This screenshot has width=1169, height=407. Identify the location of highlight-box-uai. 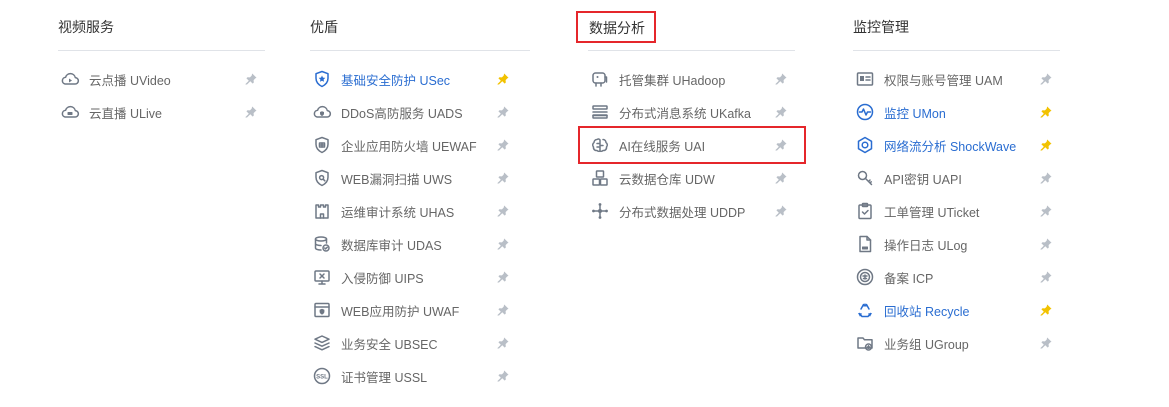
(692, 145).